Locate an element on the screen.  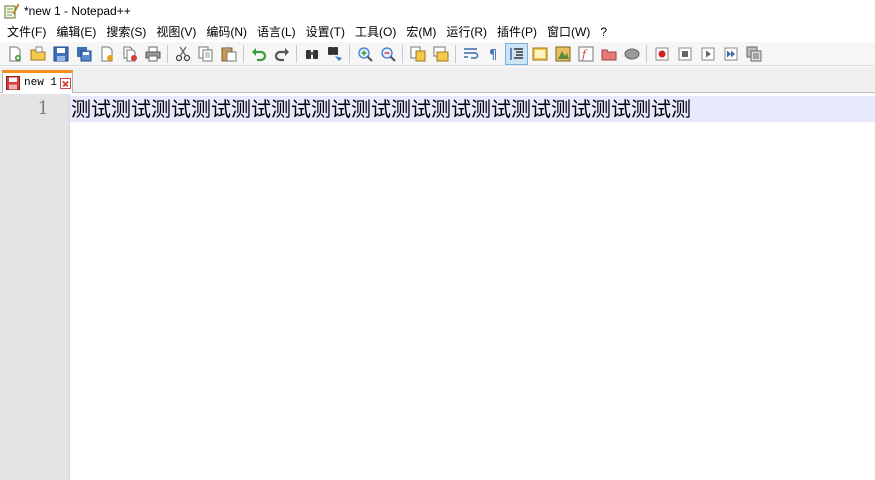
save-icon is located at coordinates (60, 54).